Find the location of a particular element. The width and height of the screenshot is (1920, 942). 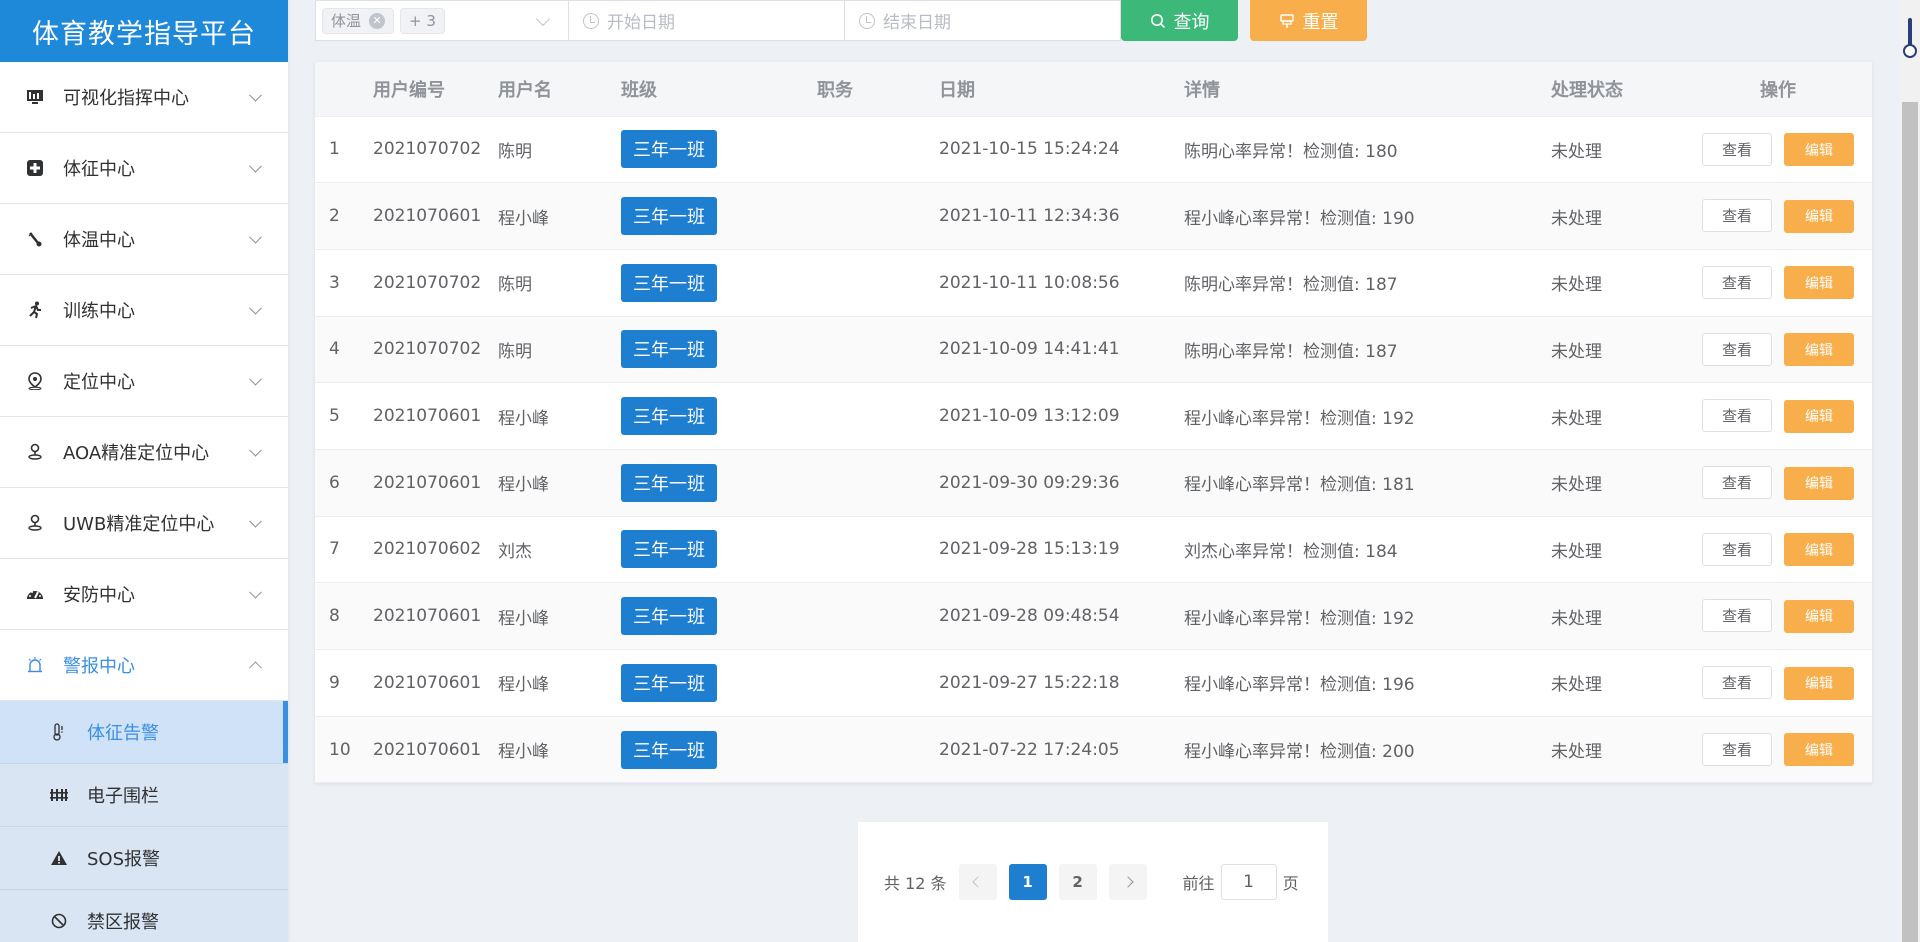

query-button: 查询 is located at coordinates (1179, 20).